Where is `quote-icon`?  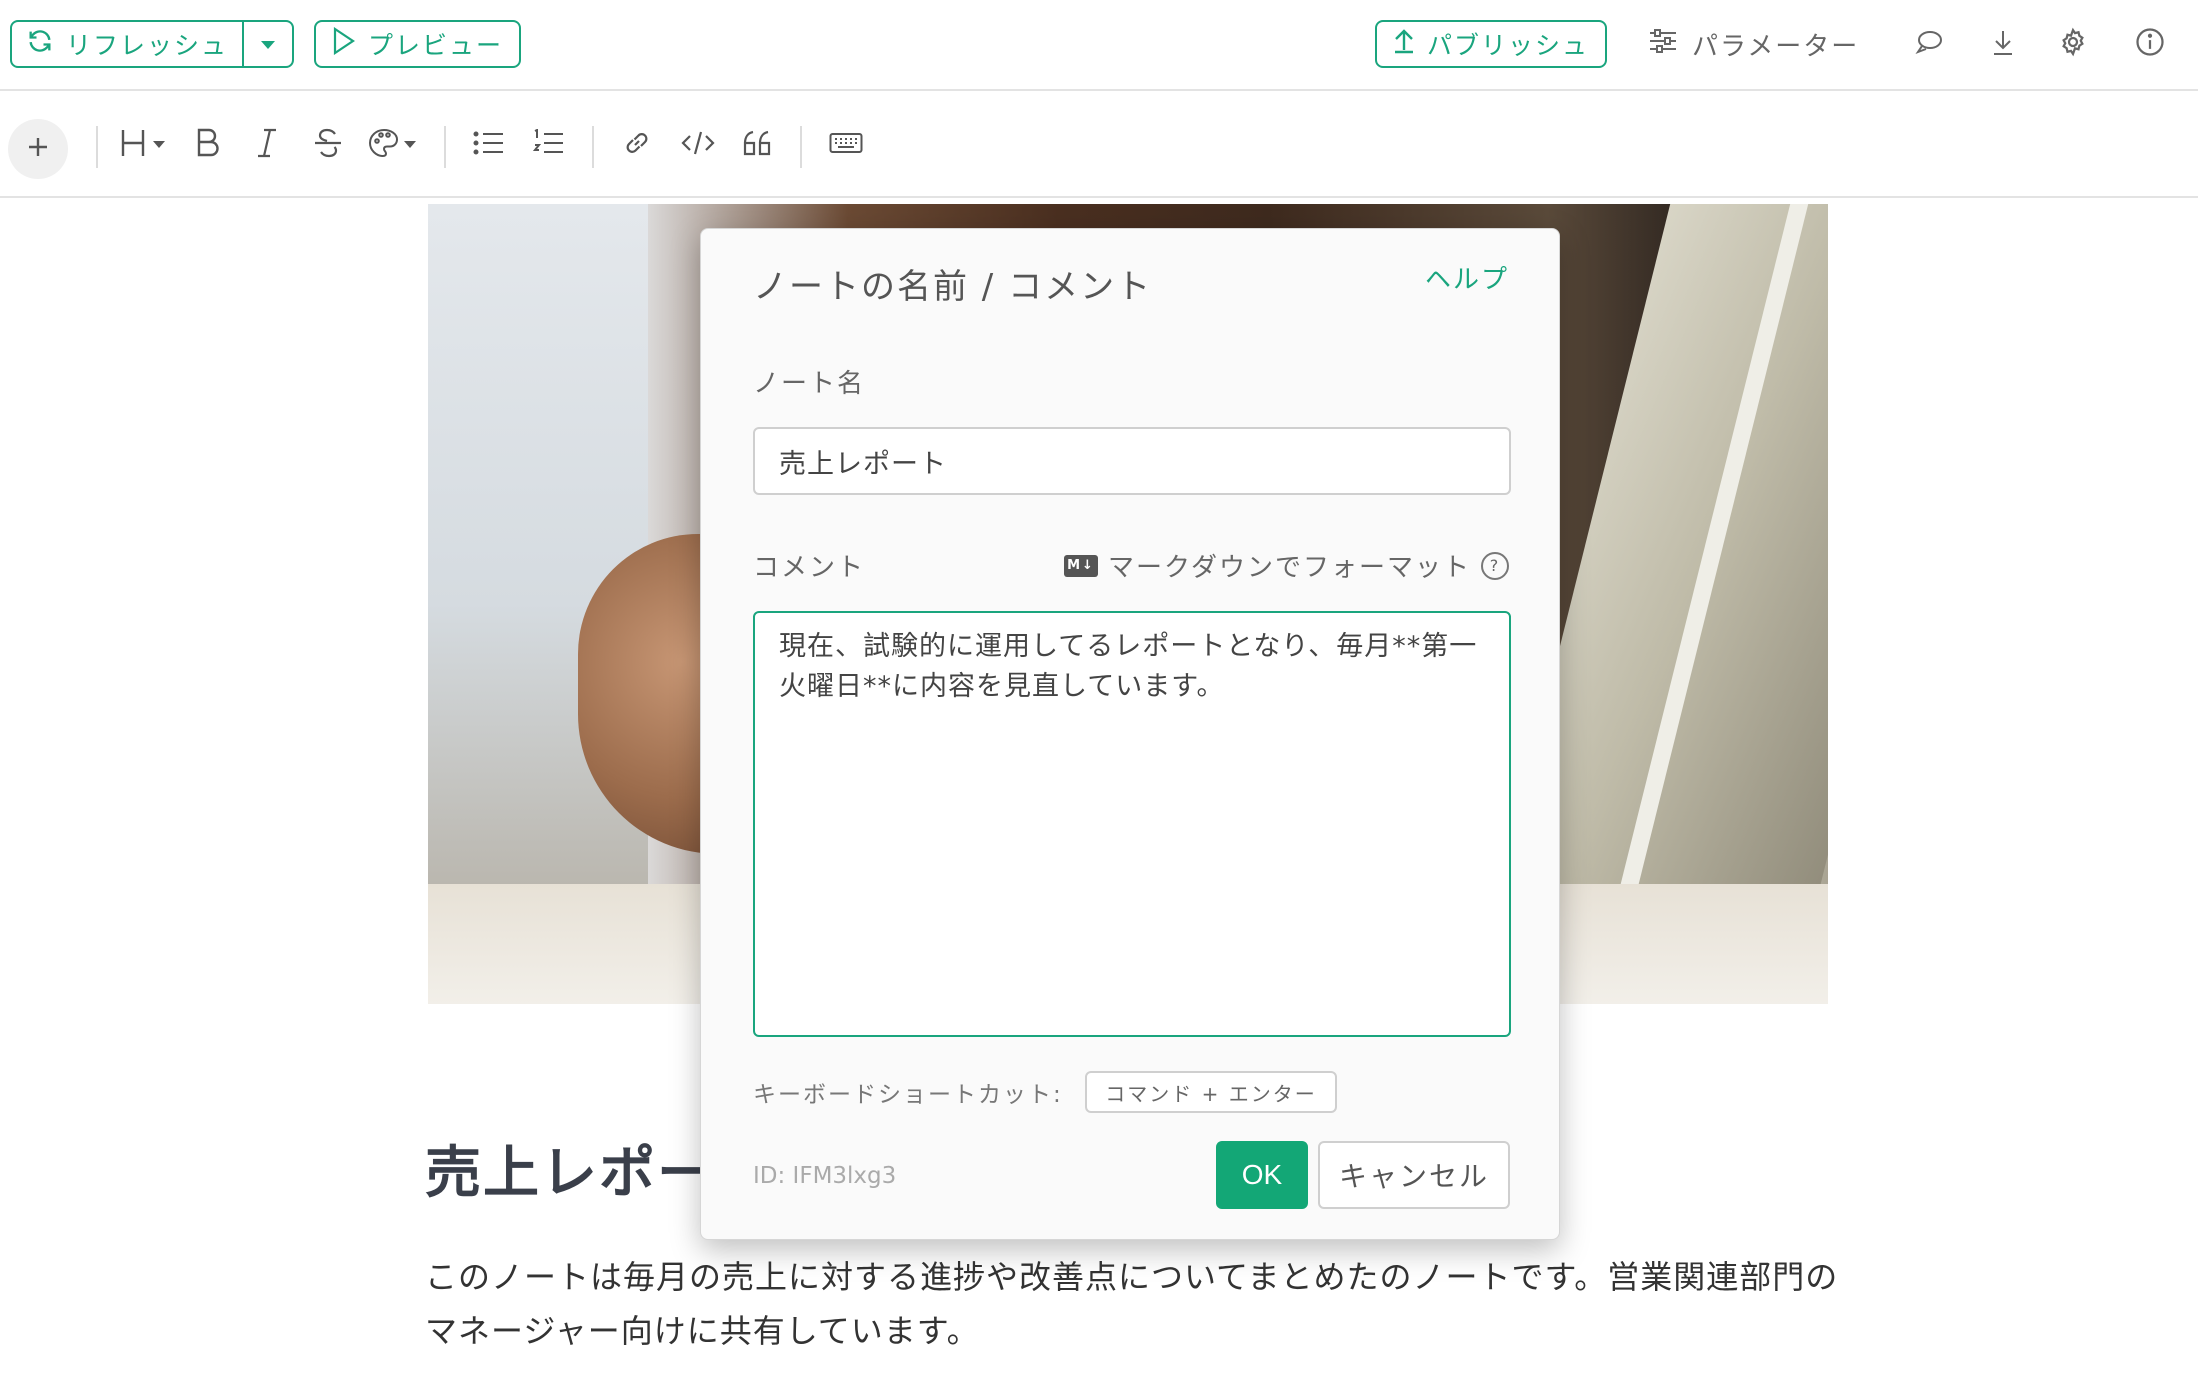
quote-icon is located at coordinates (758, 145).